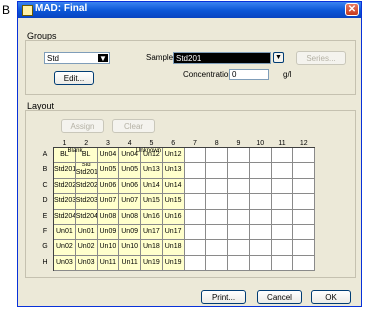 The width and height of the screenshot is (366, 315). Describe the element at coordinates (279, 297) in the screenshot. I see `cancel-button: Cancel` at that location.